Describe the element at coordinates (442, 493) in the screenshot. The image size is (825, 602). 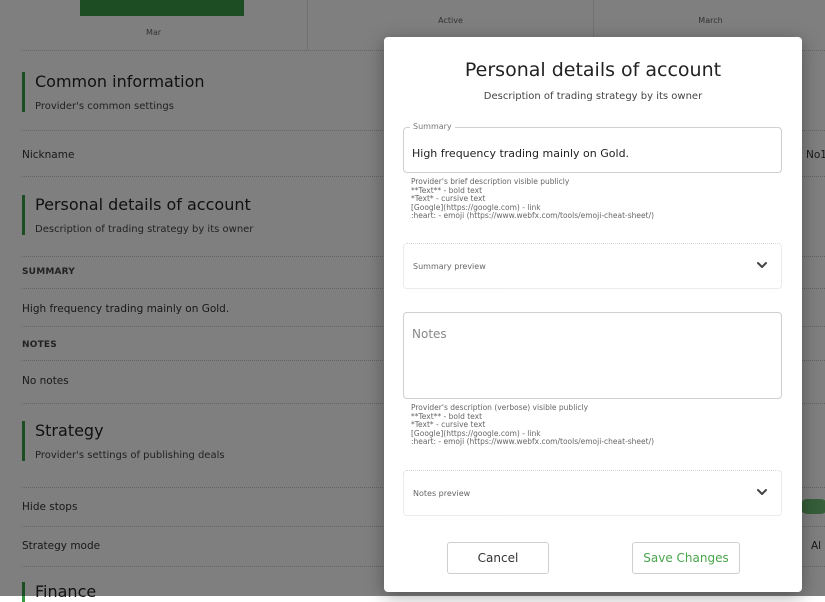
I see `notes-preview-label: Notes preview` at that location.